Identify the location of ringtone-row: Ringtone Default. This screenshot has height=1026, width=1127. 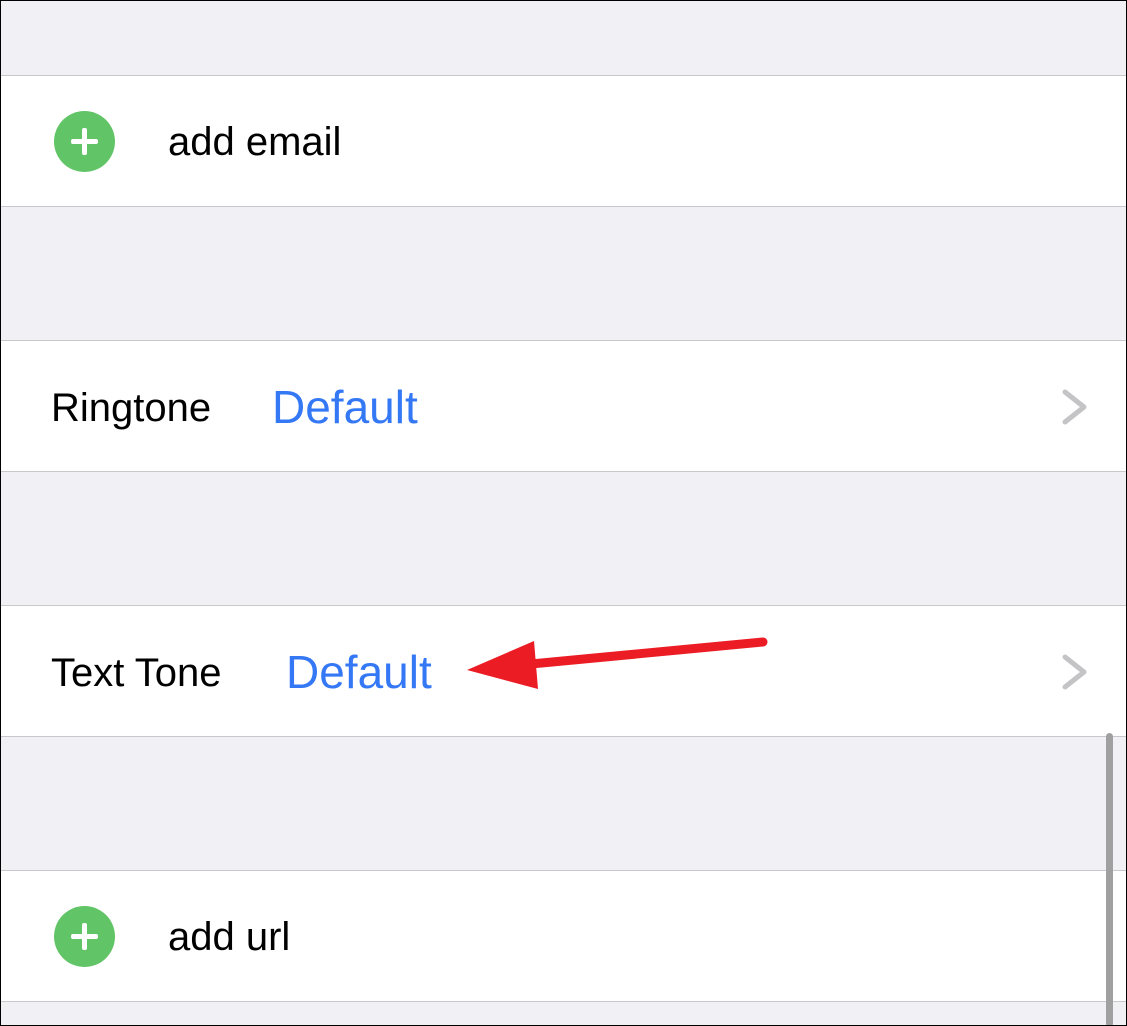
(563, 406).